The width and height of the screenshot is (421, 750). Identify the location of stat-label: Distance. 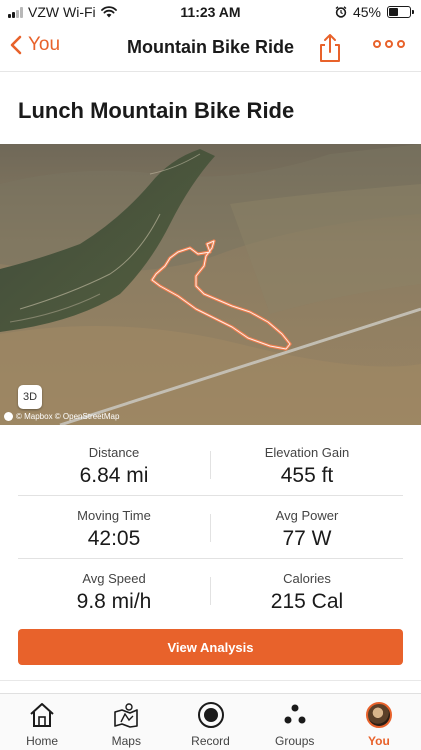
(114, 452).